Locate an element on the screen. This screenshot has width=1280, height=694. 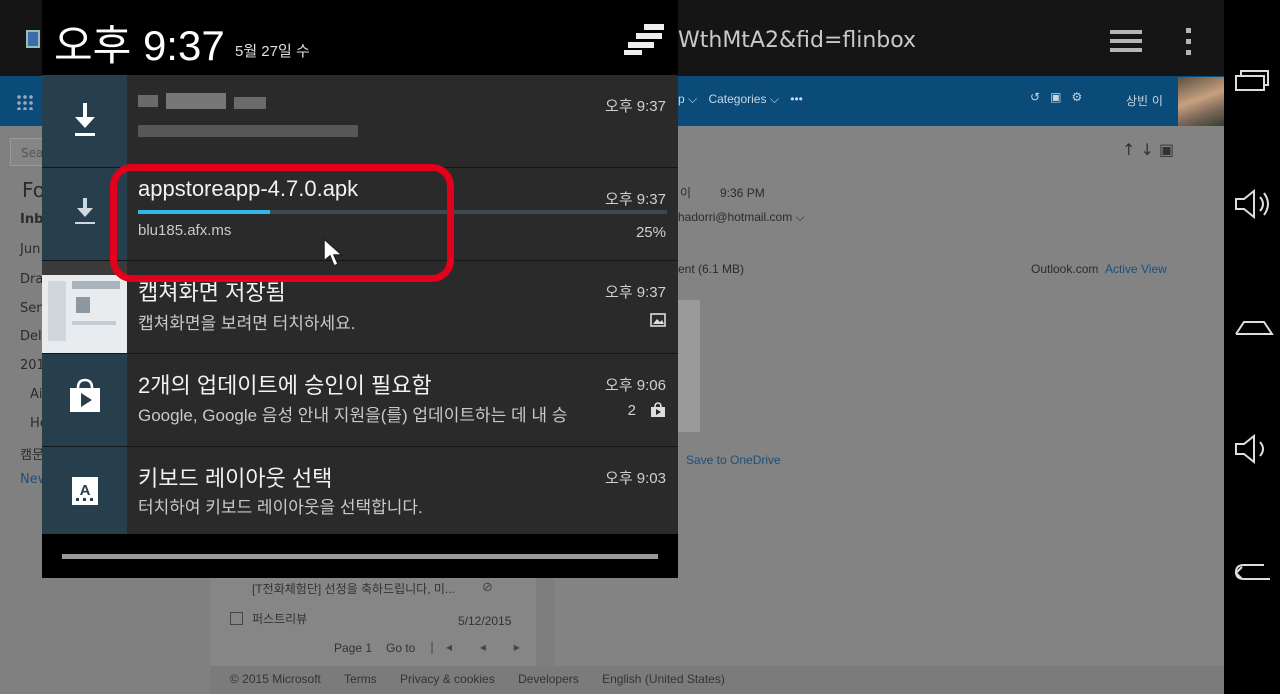
outlook-label: Outlook.com is located at coordinates (1065, 269).